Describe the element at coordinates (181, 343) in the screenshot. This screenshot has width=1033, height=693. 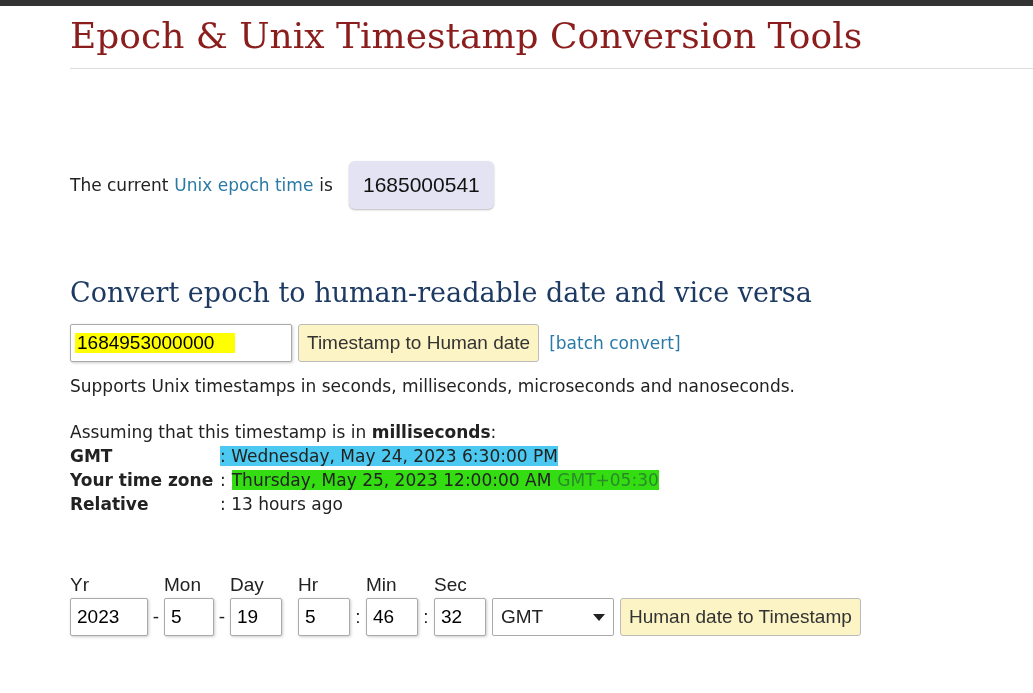
I see `timestamp-input: 1684953000000` at that location.